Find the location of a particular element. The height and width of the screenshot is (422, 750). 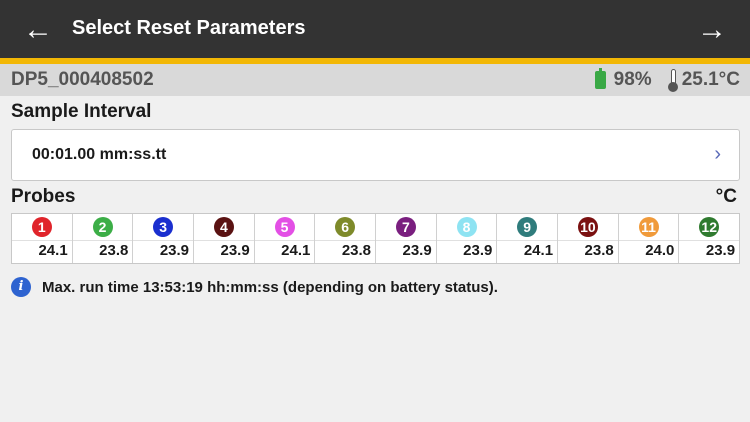

device-status: 98% 25.1°C is located at coordinates (667, 80).